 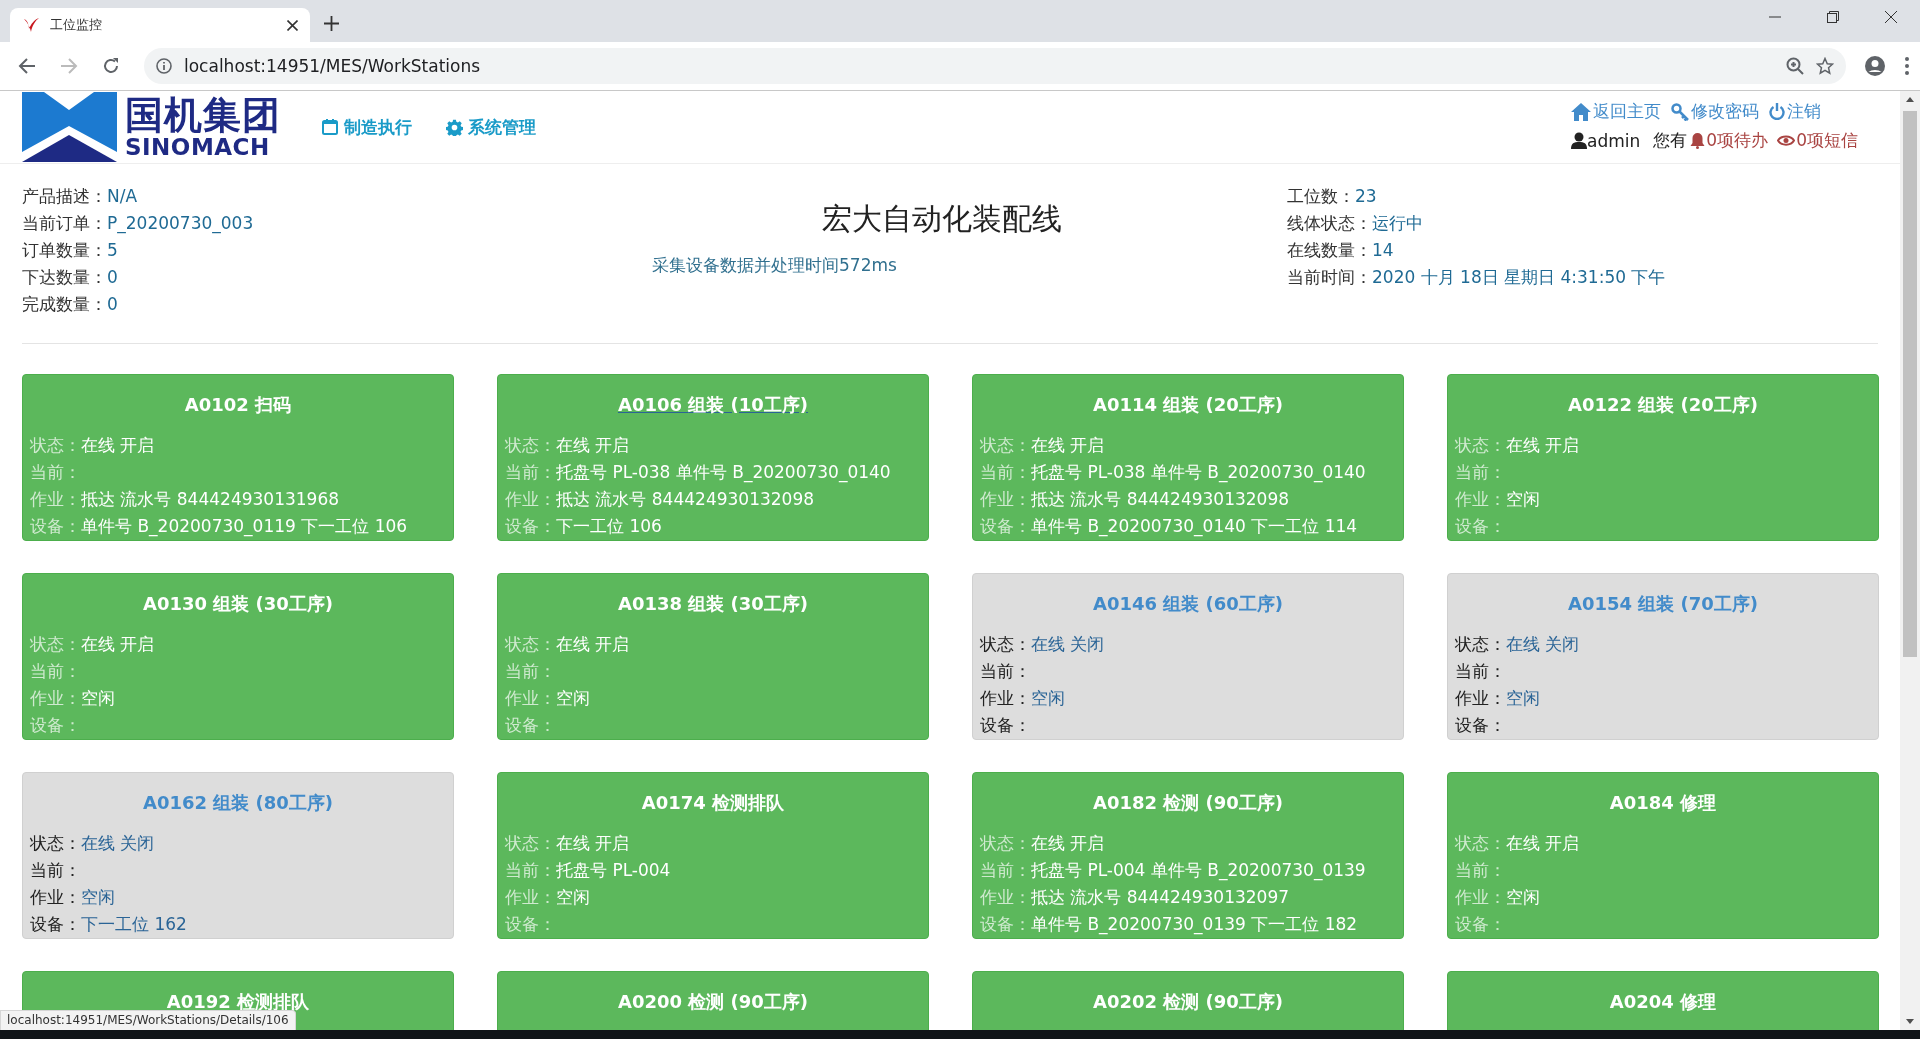 What do you see at coordinates (454, 127) in the screenshot?
I see `gear-icon` at bounding box center [454, 127].